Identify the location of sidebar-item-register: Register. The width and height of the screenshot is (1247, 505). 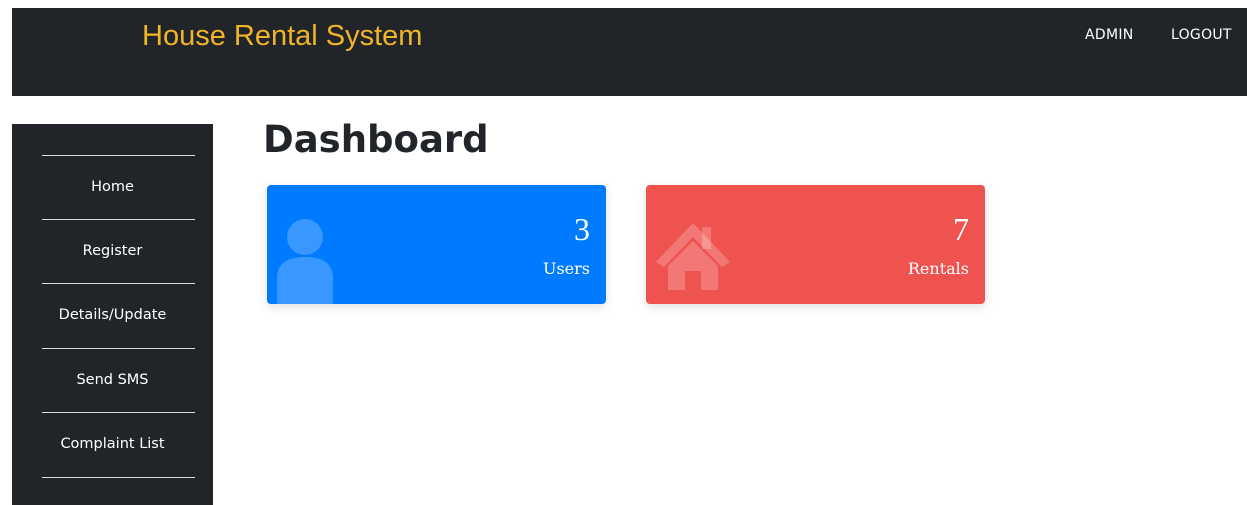
(112, 251).